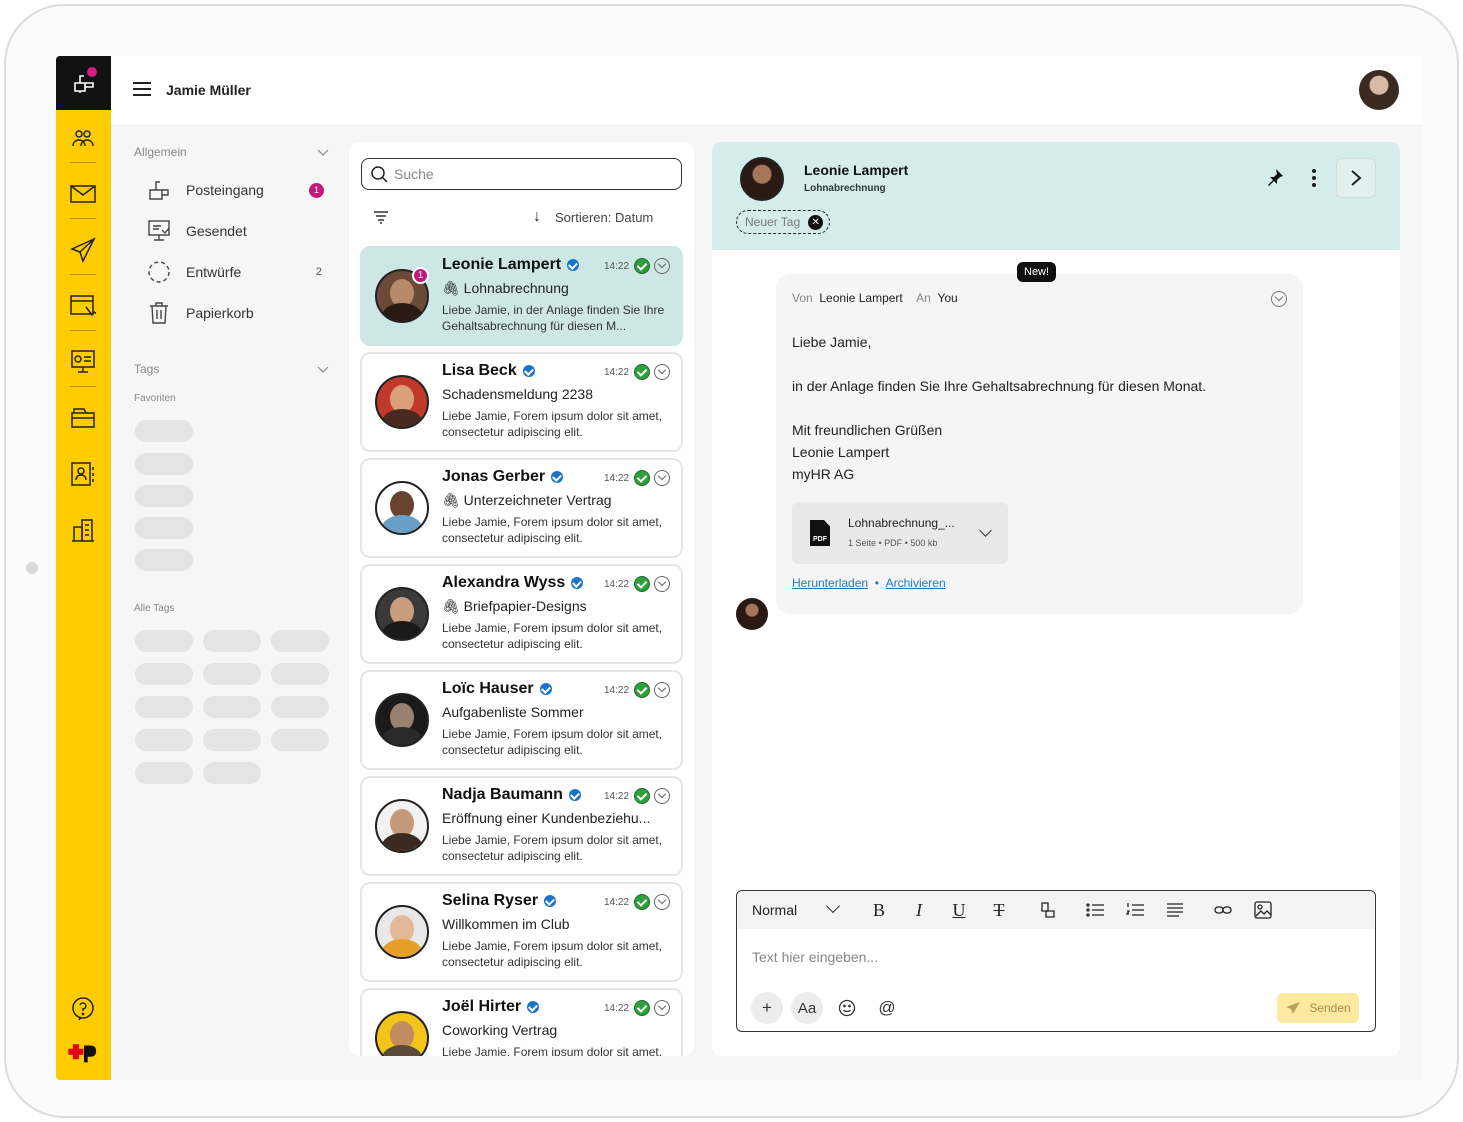  What do you see at coordinates (83, 83) in the screenshot?
I see `mailbox-logo-icon` at bounding box center [83, 83].